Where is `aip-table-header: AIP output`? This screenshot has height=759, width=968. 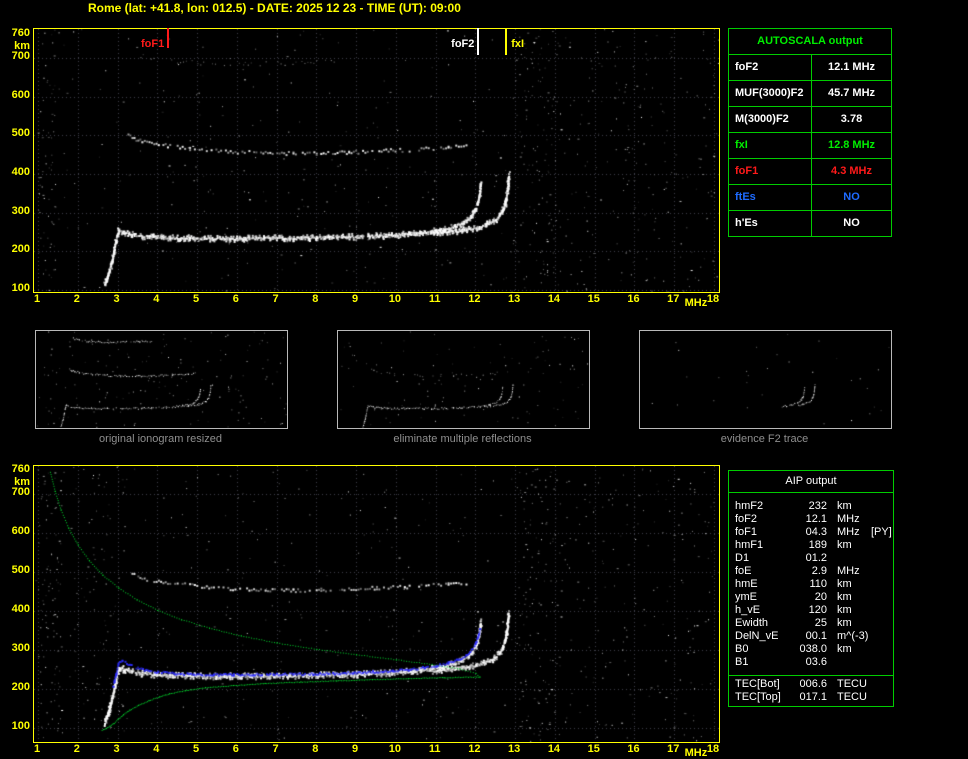 aip-table-header: AIP output is located at coordinates (811, 482).